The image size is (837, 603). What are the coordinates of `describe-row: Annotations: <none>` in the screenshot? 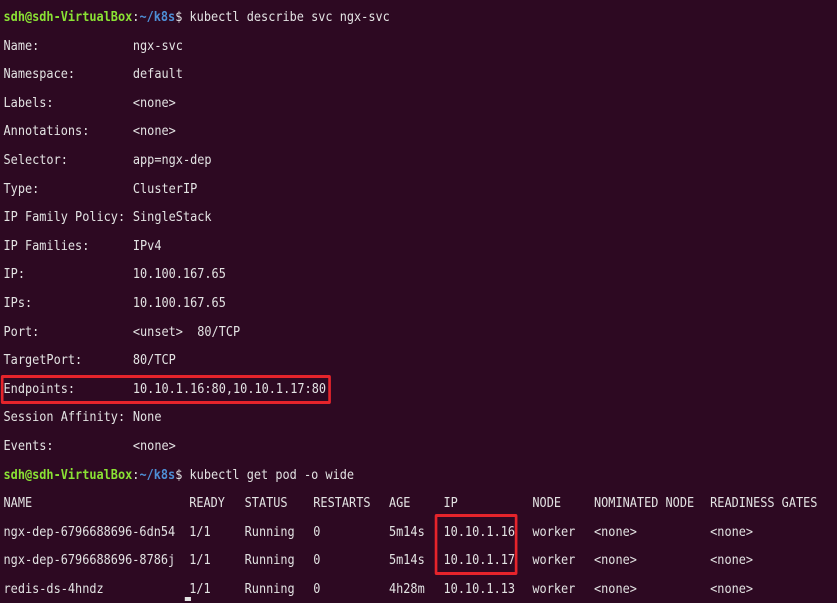 It's located at (420, 131).